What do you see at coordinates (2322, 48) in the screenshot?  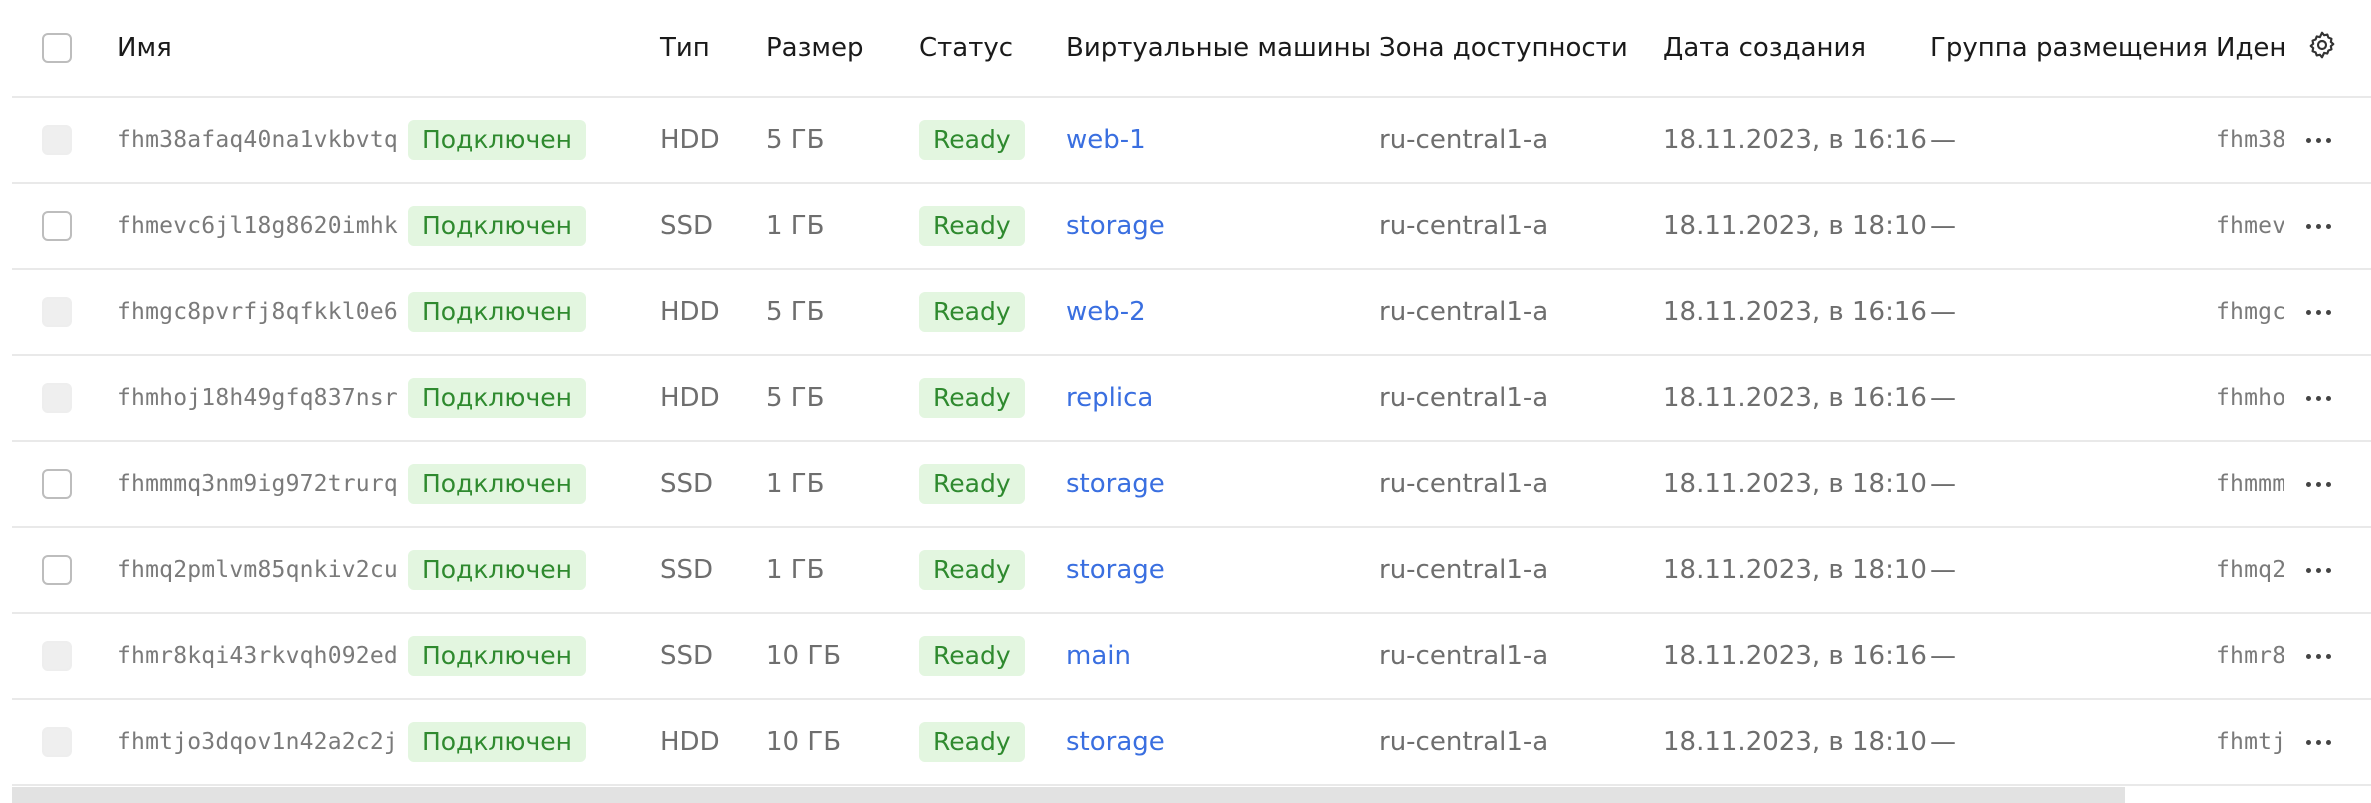 I see `table-settings-button` at bounding box center [2322, 48].